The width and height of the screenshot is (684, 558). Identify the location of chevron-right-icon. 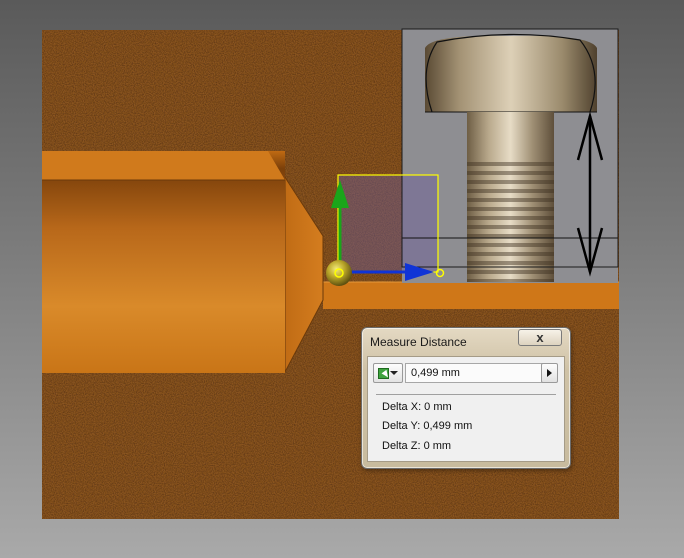
(549, 373).